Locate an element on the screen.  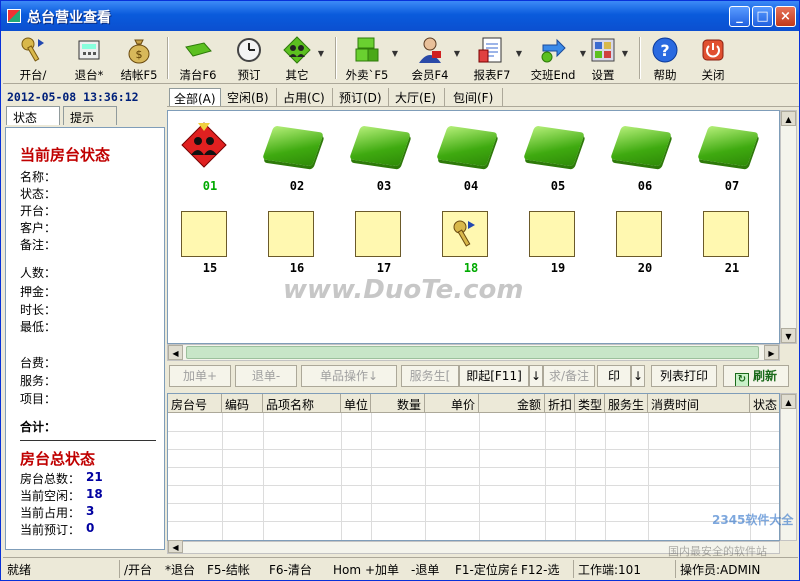
filter-all: 全部(A) is located at coordinates (195, 97).